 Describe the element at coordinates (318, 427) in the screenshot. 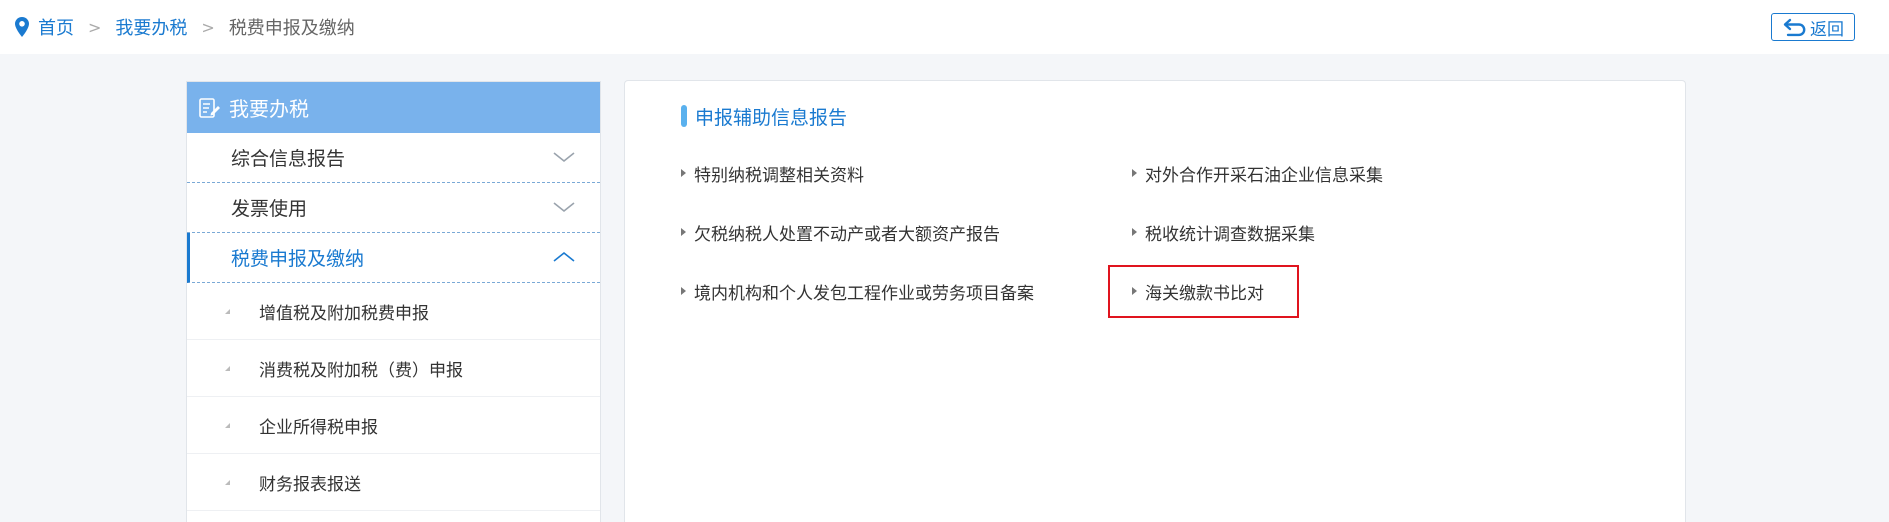

I see `sidebar-subitem-label: 企业所得税申报` at that location.